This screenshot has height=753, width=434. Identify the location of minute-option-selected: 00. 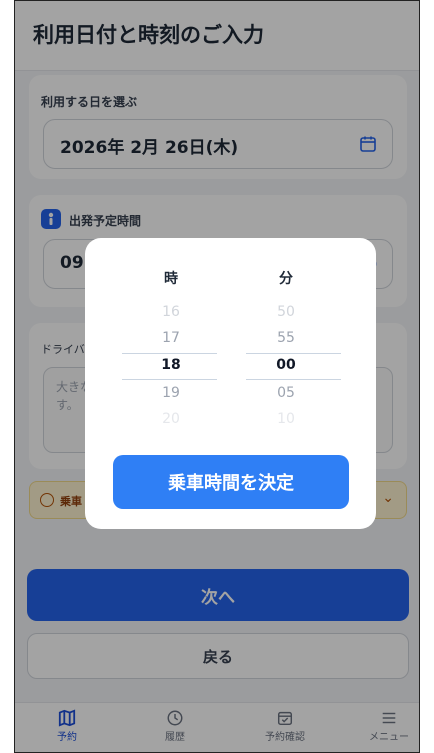
(286, 365).